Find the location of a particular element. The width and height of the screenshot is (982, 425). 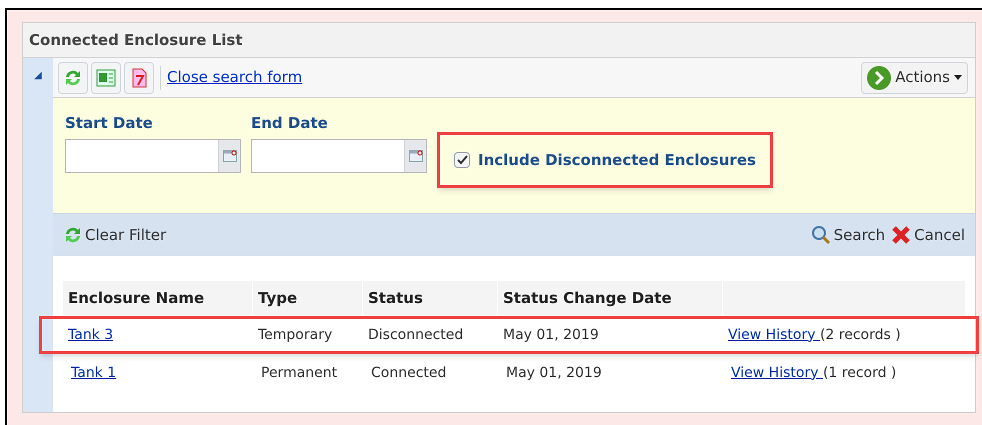

table-cell: Connected is located at coordinates (408, 372).